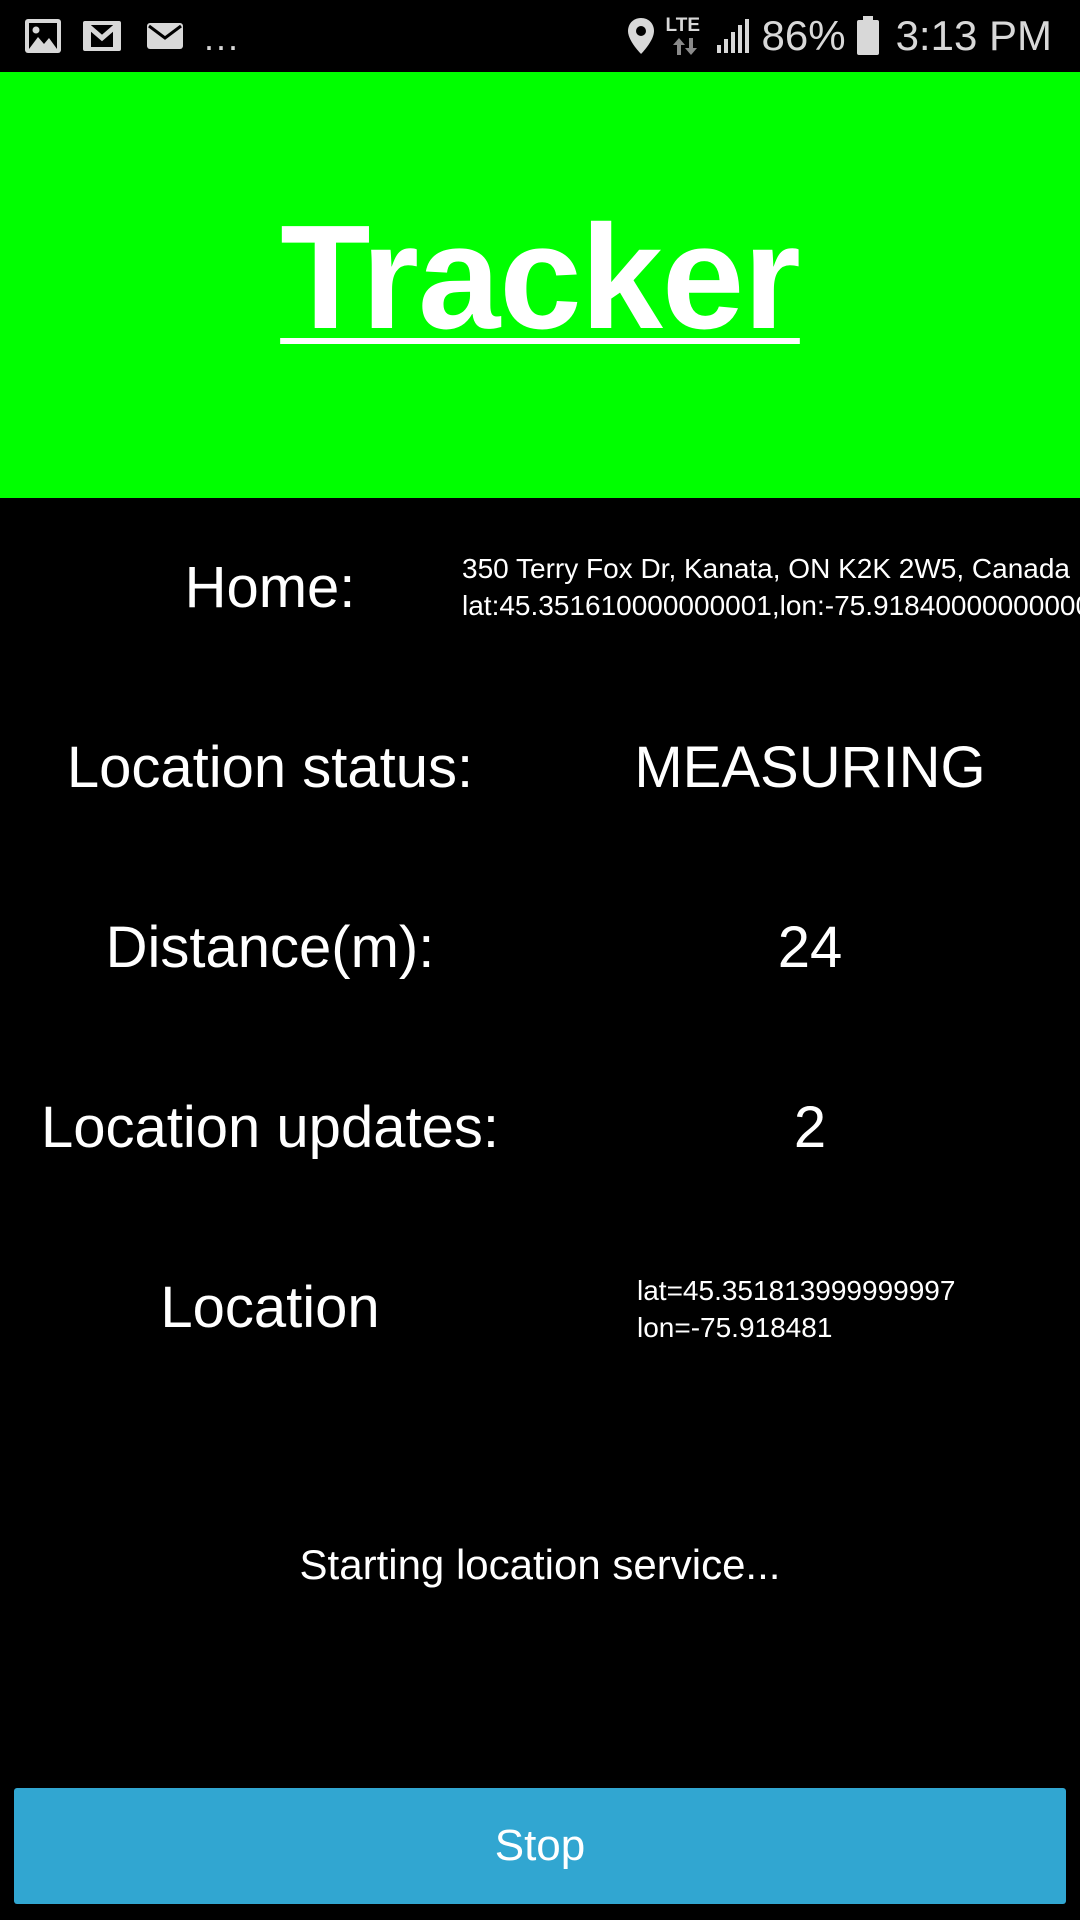 The image size is (1080, 1920). Describe the element at coordinates (734, 36) in the screenshot. I see `signal-icon` at that location.